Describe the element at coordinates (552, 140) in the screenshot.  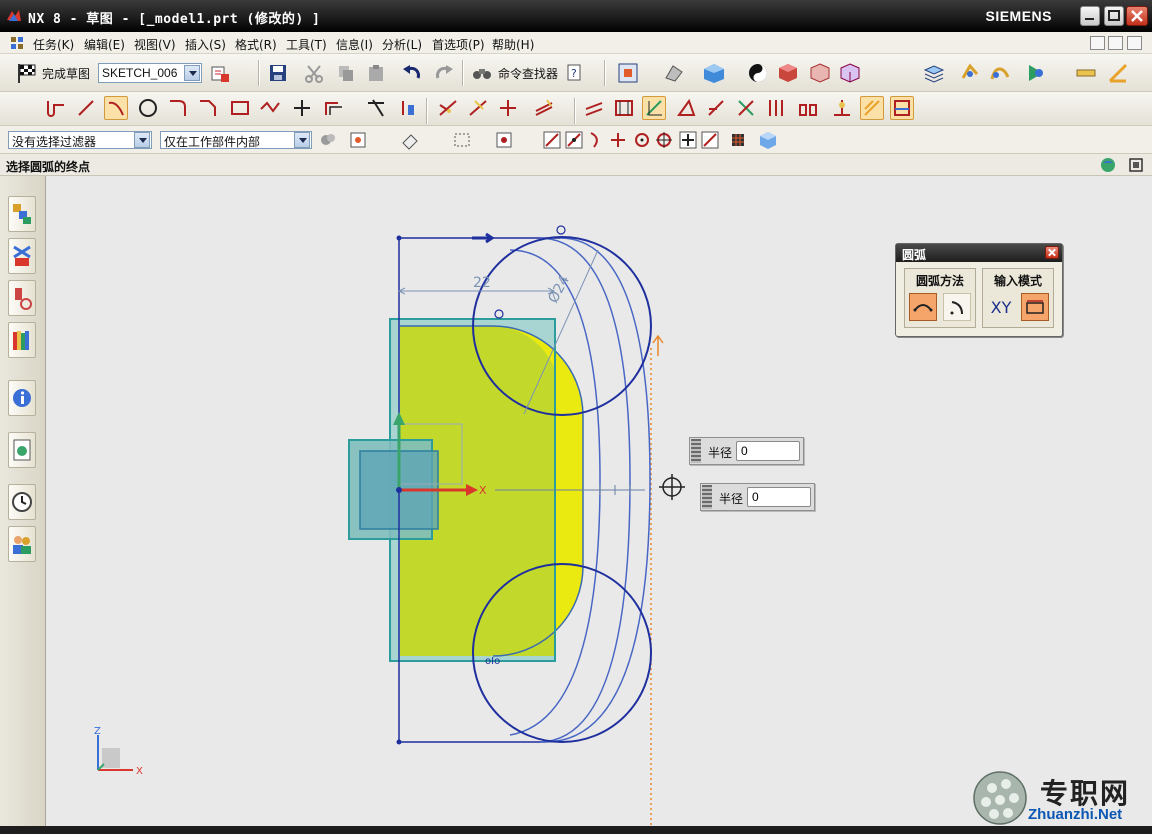
I see `end-point-button` at that location.